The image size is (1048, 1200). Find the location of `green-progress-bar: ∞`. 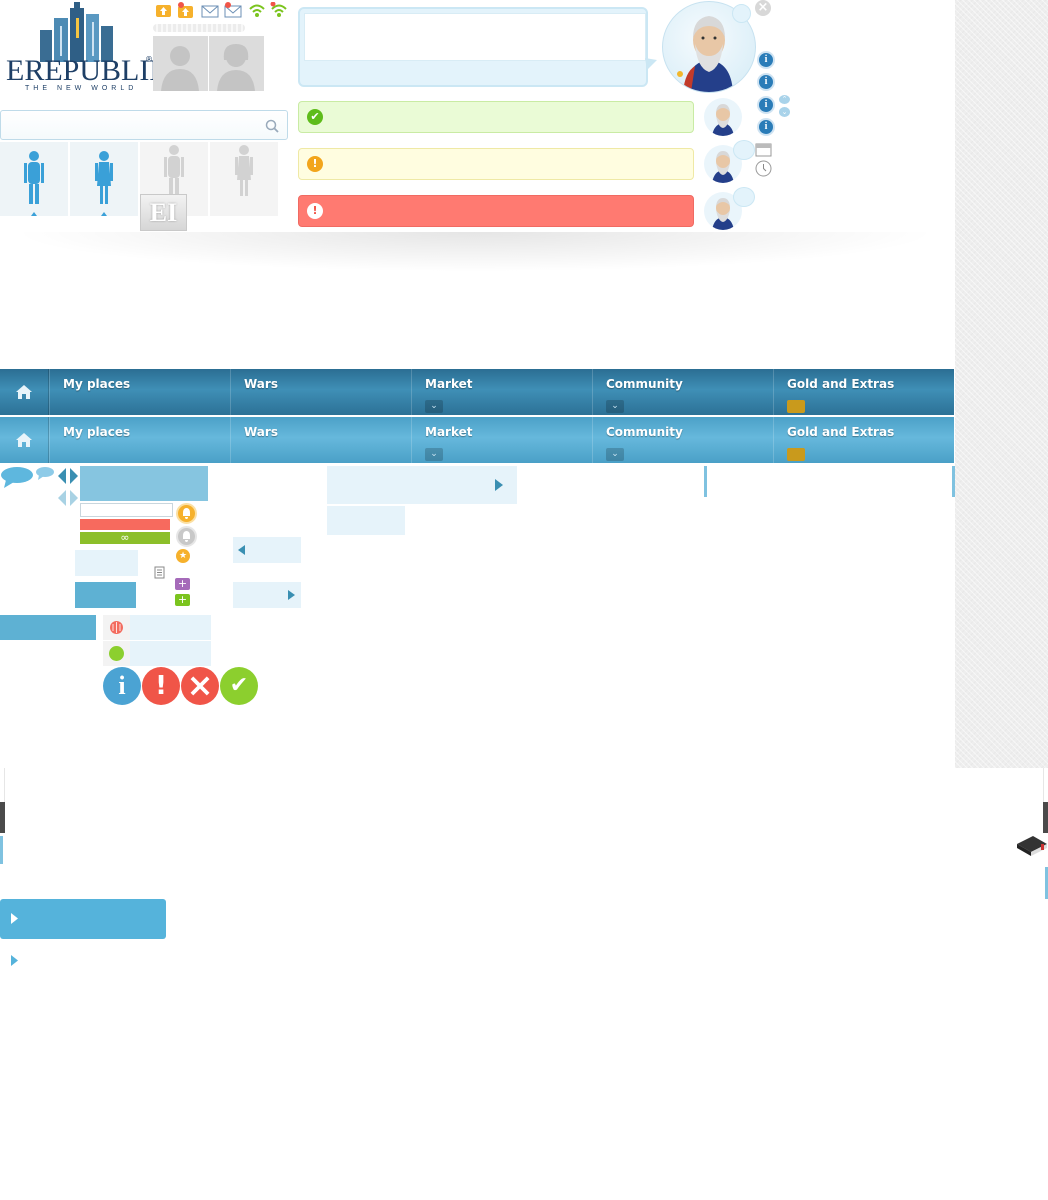

green-progress-bar: ∞ is located at coordinates (125, 538).